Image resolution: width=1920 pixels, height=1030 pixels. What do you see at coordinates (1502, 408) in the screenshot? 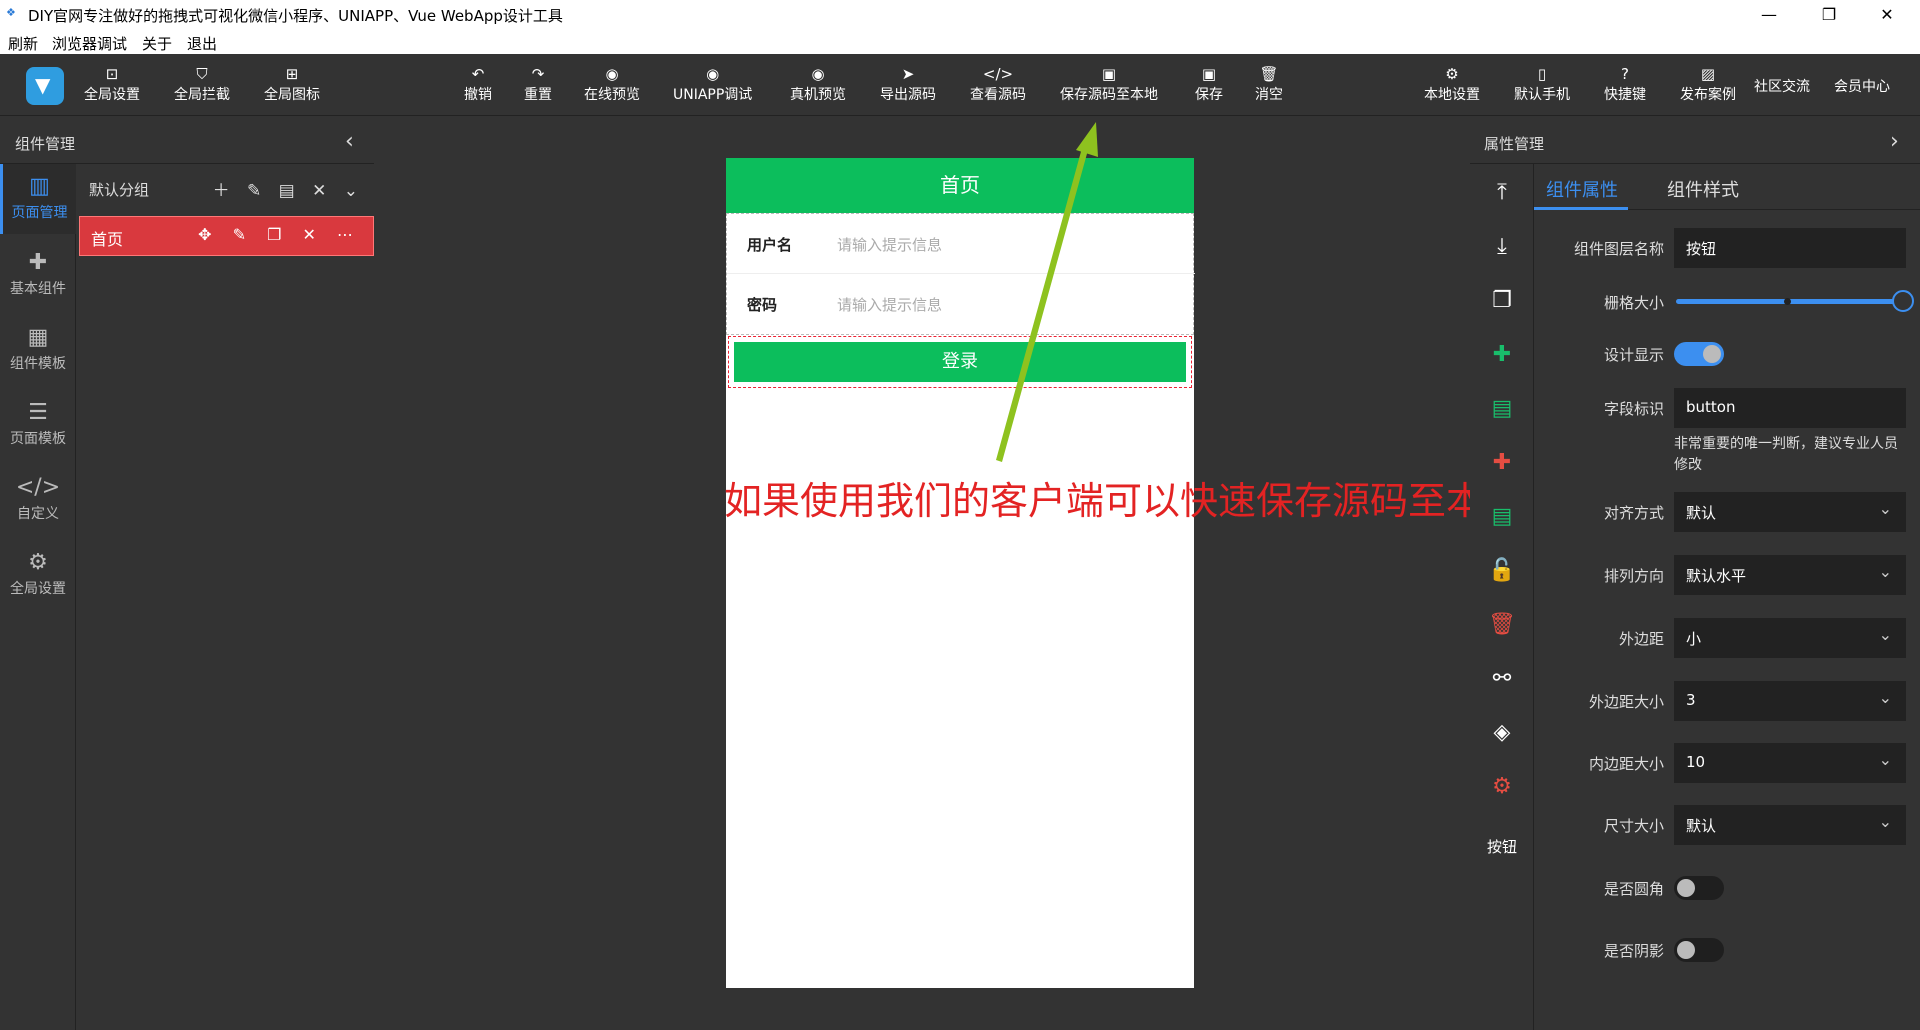
I see `document-icon: ▤` at bounding box center [1502, 408].